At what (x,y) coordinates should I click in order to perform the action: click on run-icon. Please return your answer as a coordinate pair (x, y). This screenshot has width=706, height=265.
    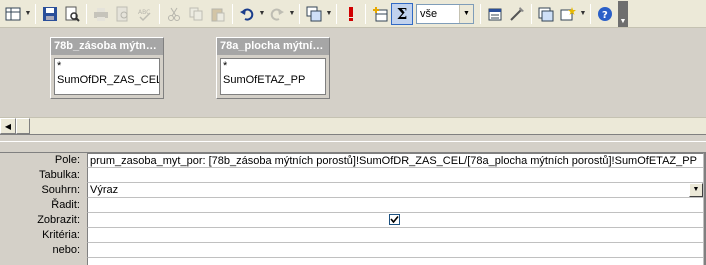
    Looking at the image, I should click on (351, 13).